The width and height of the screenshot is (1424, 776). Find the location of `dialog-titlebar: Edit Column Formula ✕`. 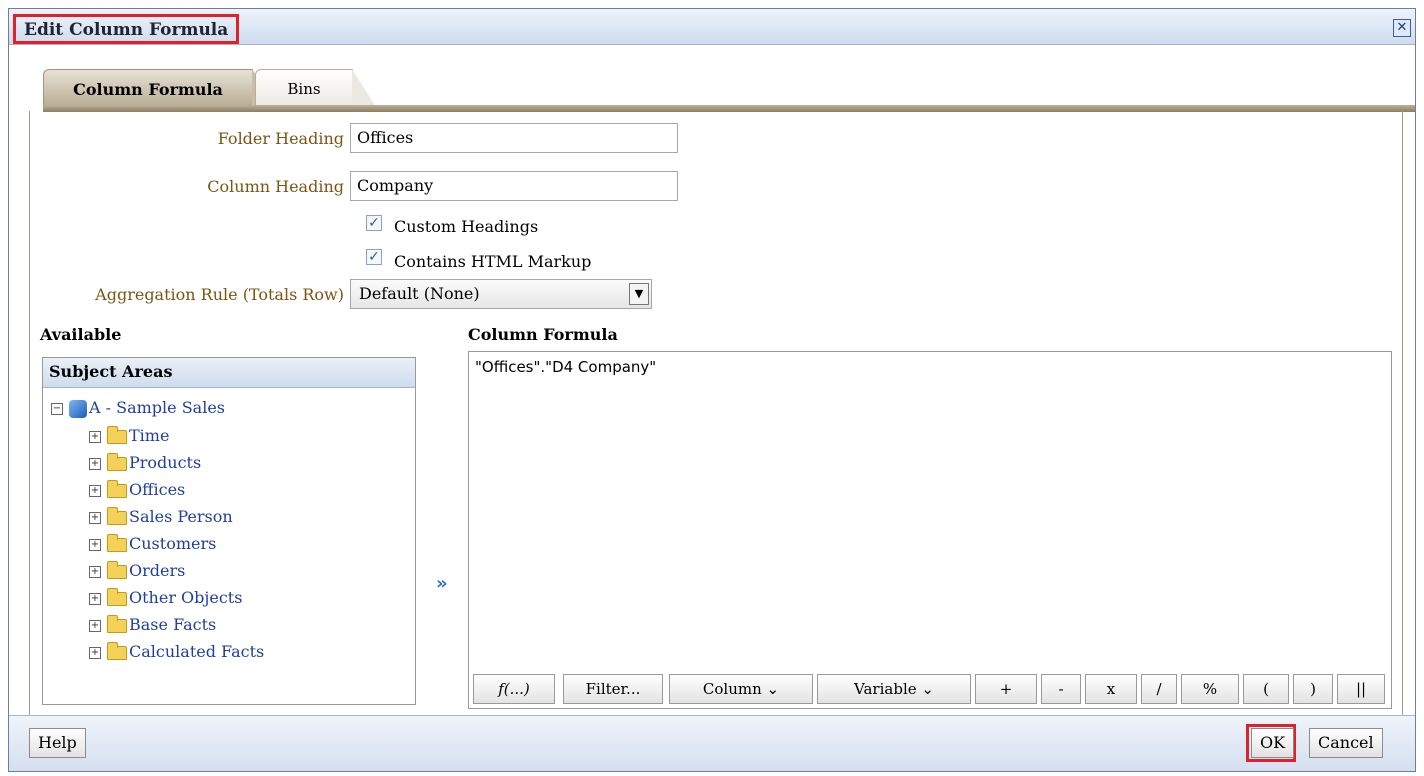

dialog-titlebar: Edit Column Formula ✕ is located at coordinates (712, 27).